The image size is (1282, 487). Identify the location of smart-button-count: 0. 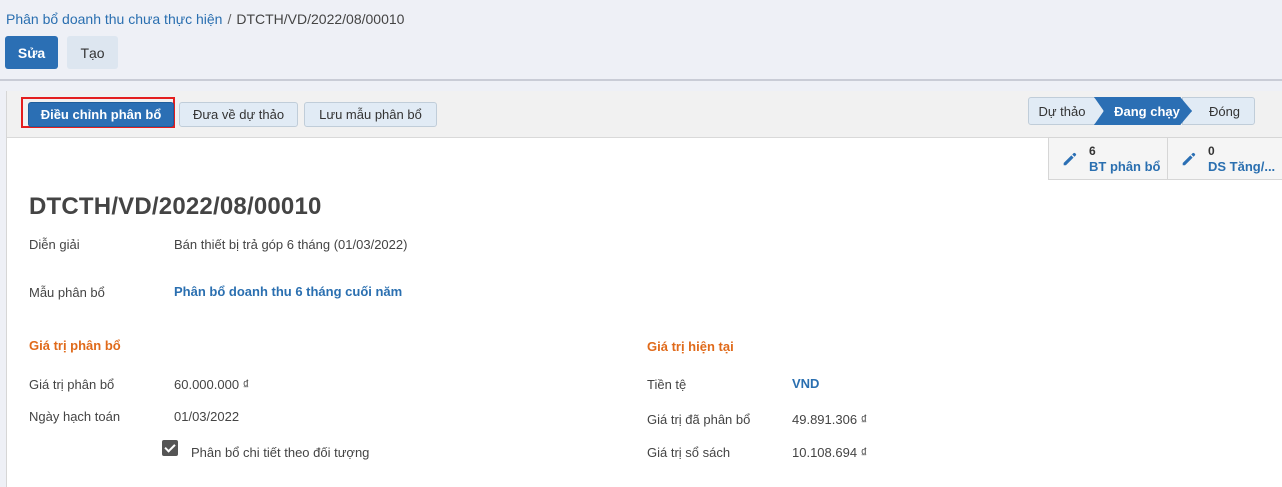
(1211, 151).